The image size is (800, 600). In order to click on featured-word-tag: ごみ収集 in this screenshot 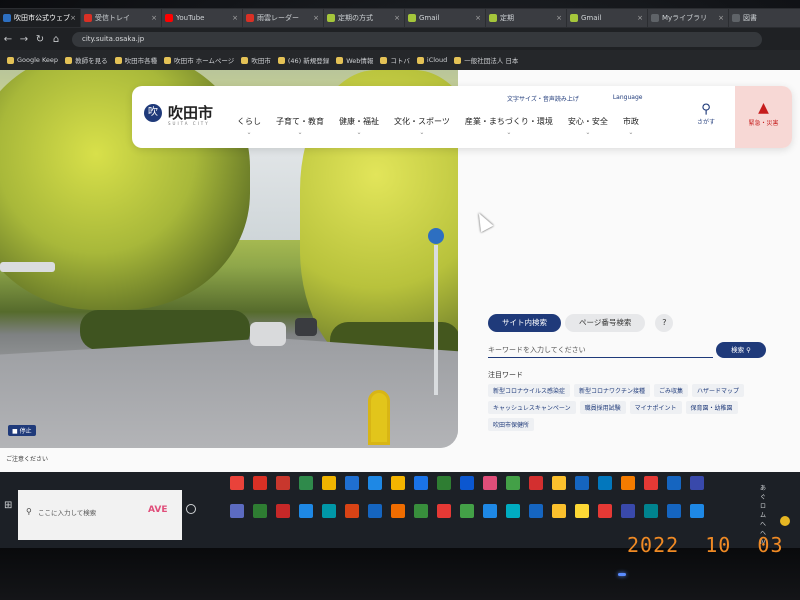, I will do `click(671, 390)`.